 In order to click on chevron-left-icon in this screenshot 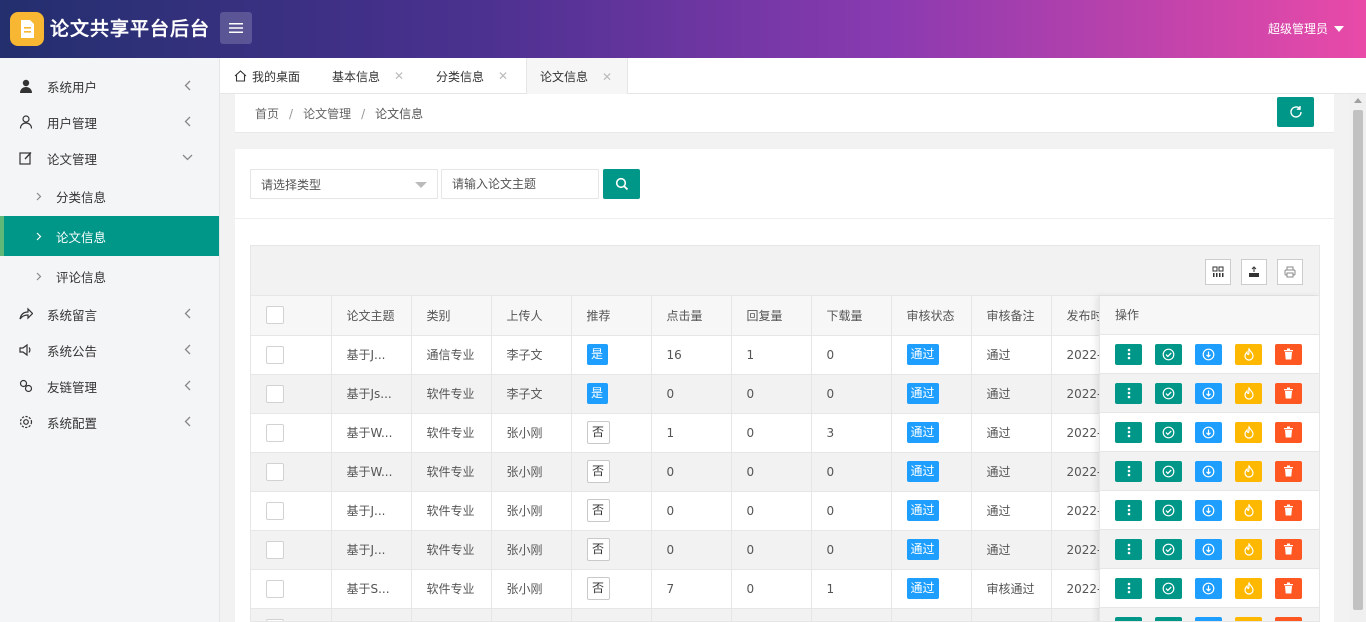, I will do `click(187, 313)`.